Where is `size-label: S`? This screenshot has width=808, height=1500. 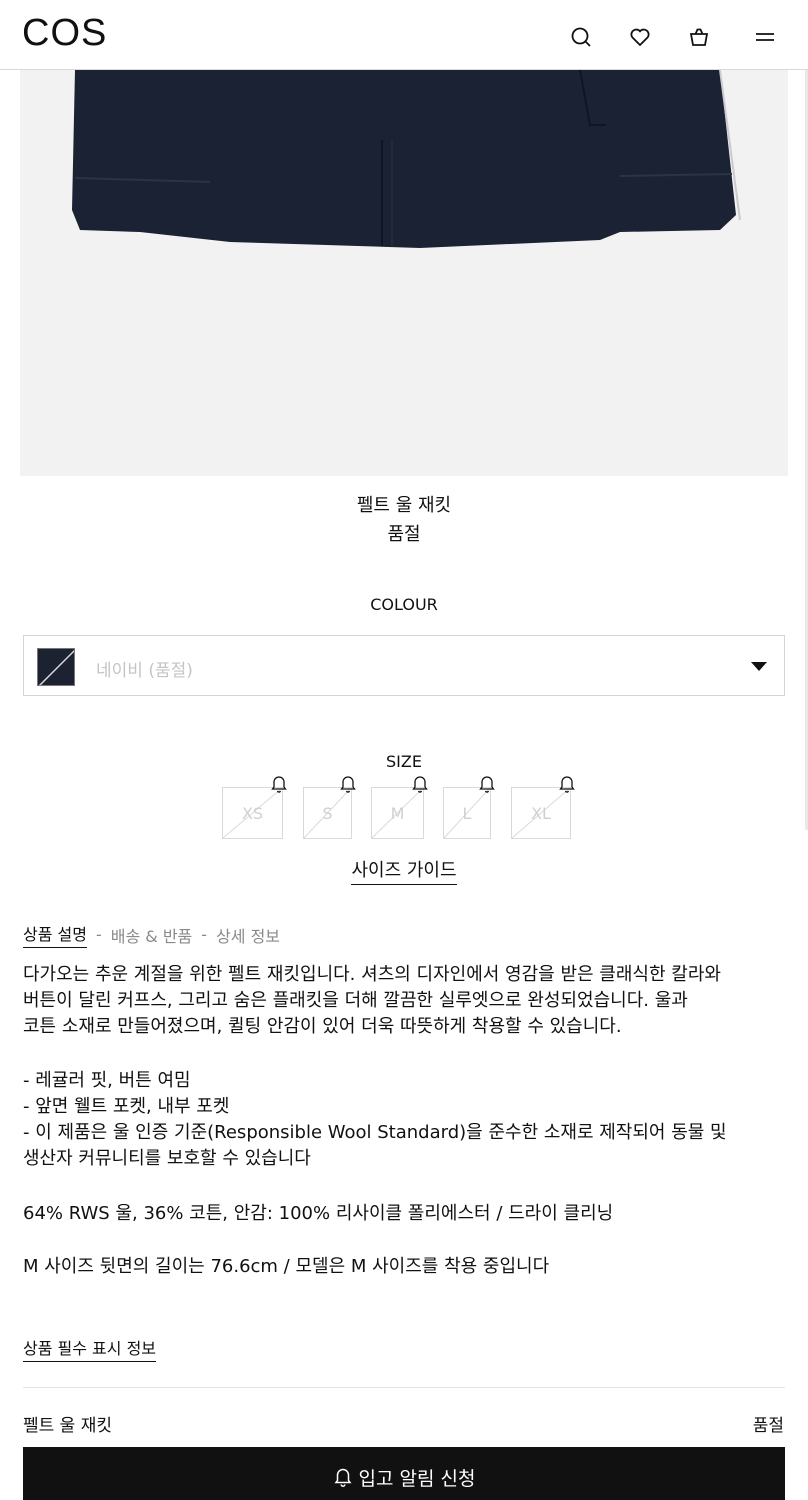 size-label: S is located at coordinates (327, 813).